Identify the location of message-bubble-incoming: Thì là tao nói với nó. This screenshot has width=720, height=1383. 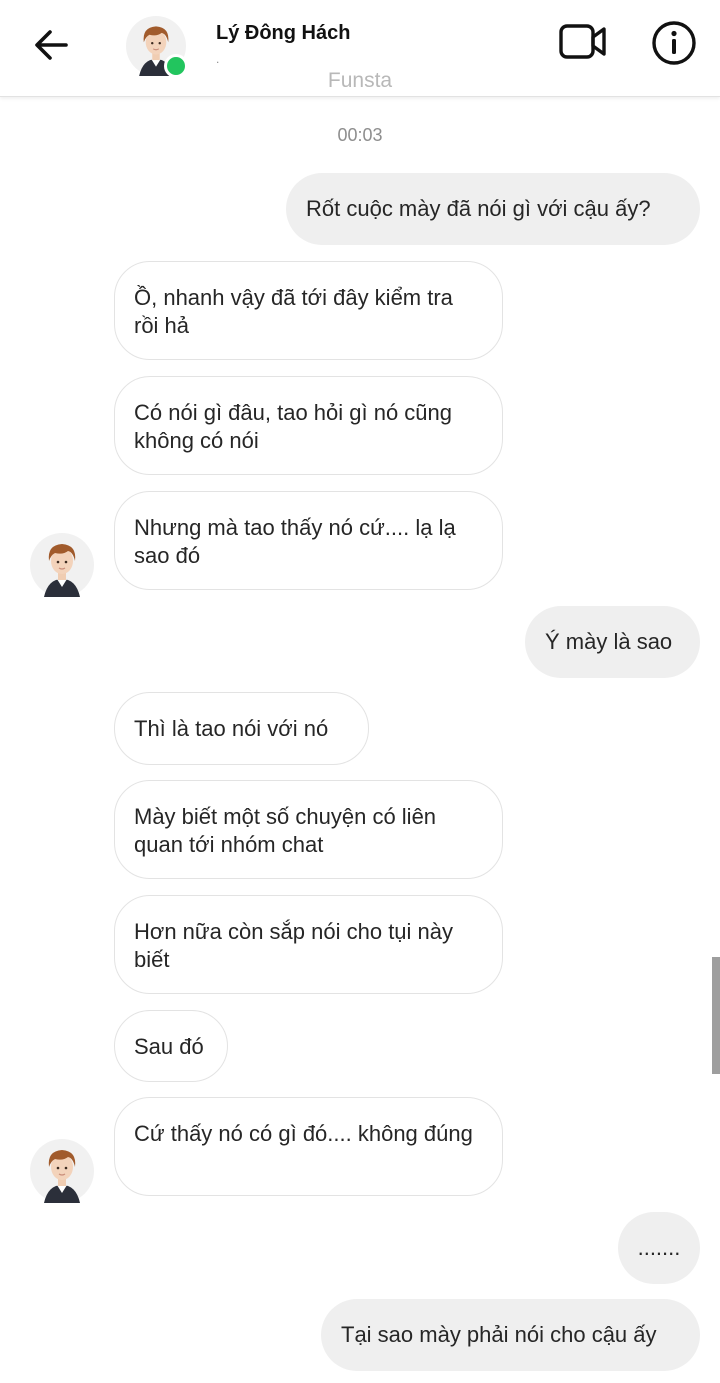
(241, 728).